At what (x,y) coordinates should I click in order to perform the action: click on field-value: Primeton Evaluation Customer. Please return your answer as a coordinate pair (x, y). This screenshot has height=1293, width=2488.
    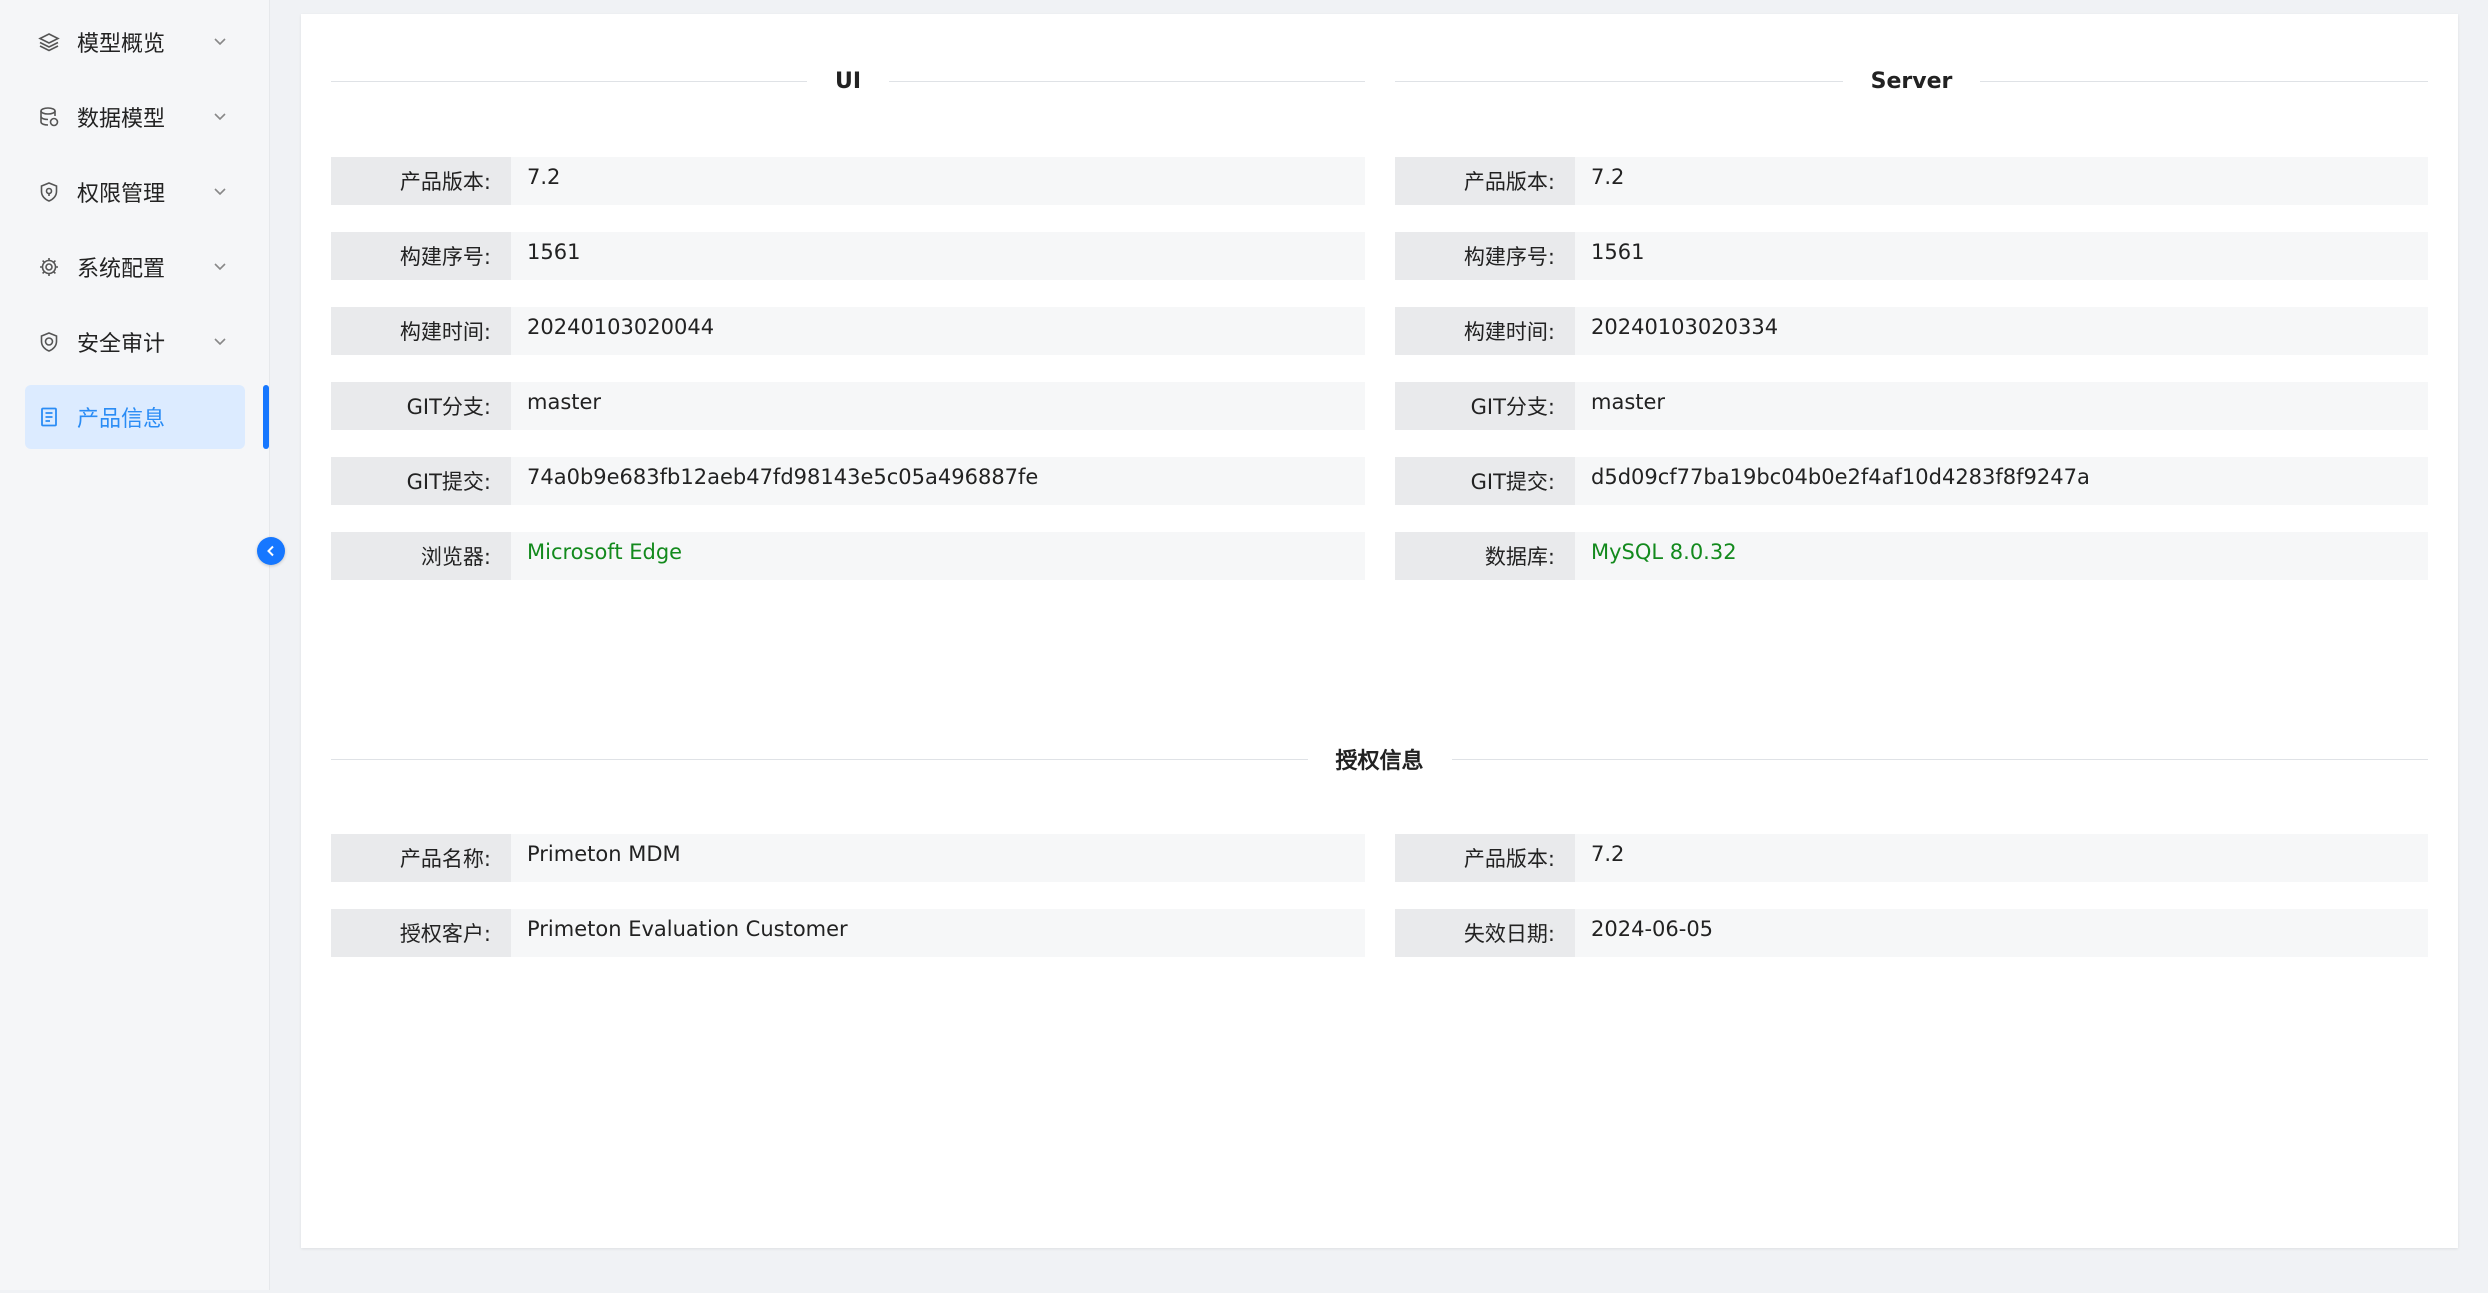
    Looking at the image, I should click on (938, 933).